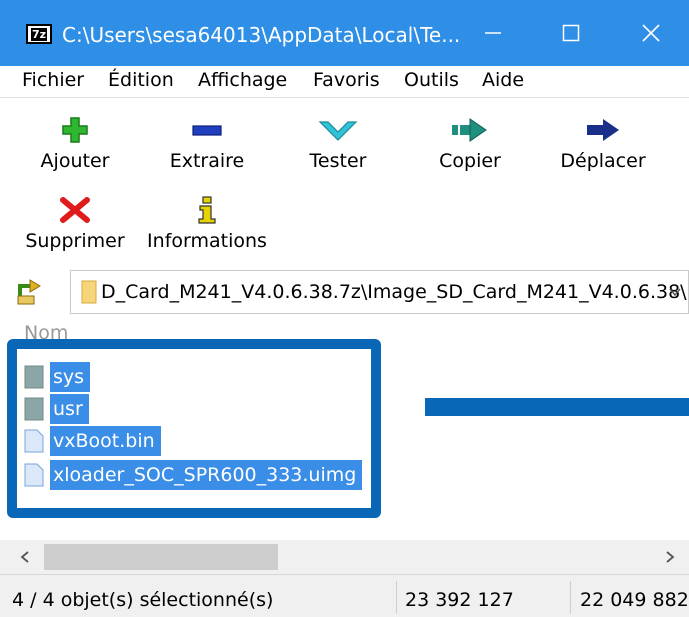 The image size is (689, 617). Describe the element at coordinates (675, 292) in the screenshot. I see `chevron-down-icon` at that location.